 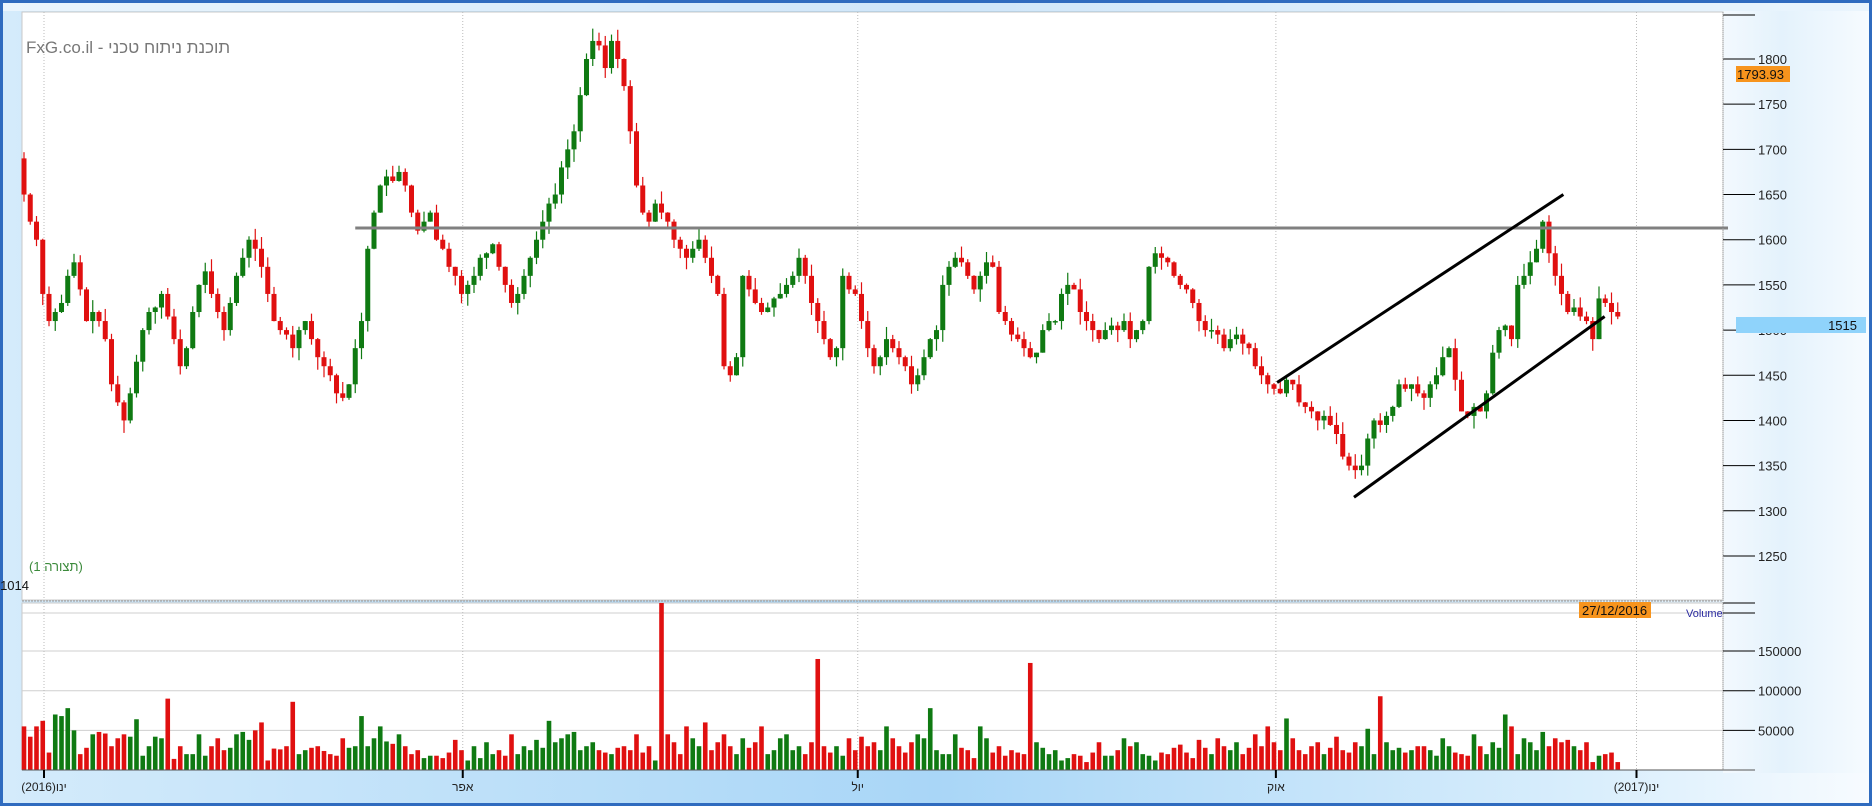 I want to click on price-tick-label: 1250, so click(x=1772, y=556).